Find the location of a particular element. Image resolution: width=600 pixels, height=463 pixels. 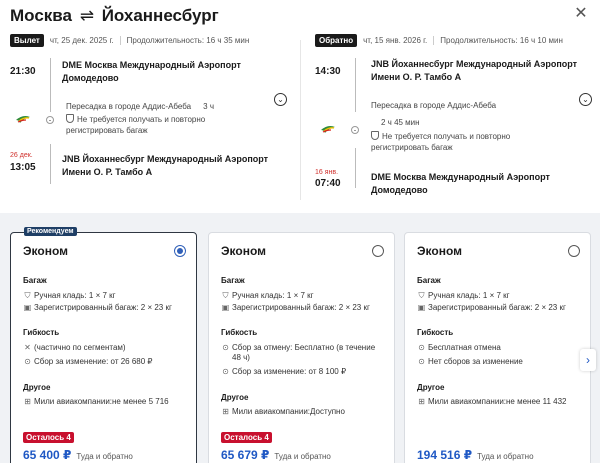

remaining-seats-badge: Осталось 4 is located at coordinates (48, 437).